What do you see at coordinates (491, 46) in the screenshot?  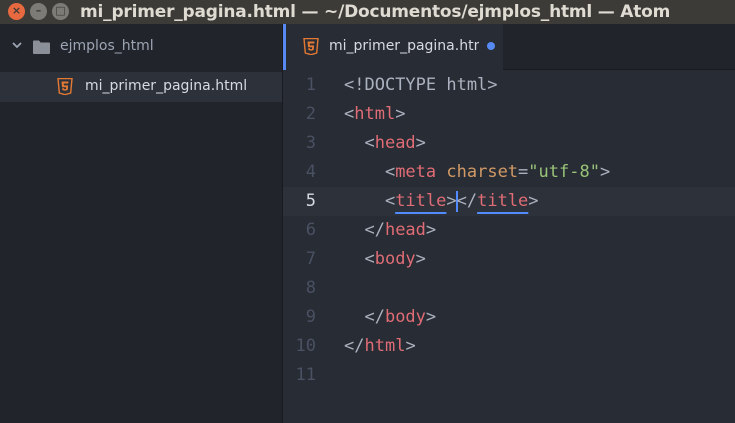 I see `modified-indicator-icon` at bounding box center [491, 46].